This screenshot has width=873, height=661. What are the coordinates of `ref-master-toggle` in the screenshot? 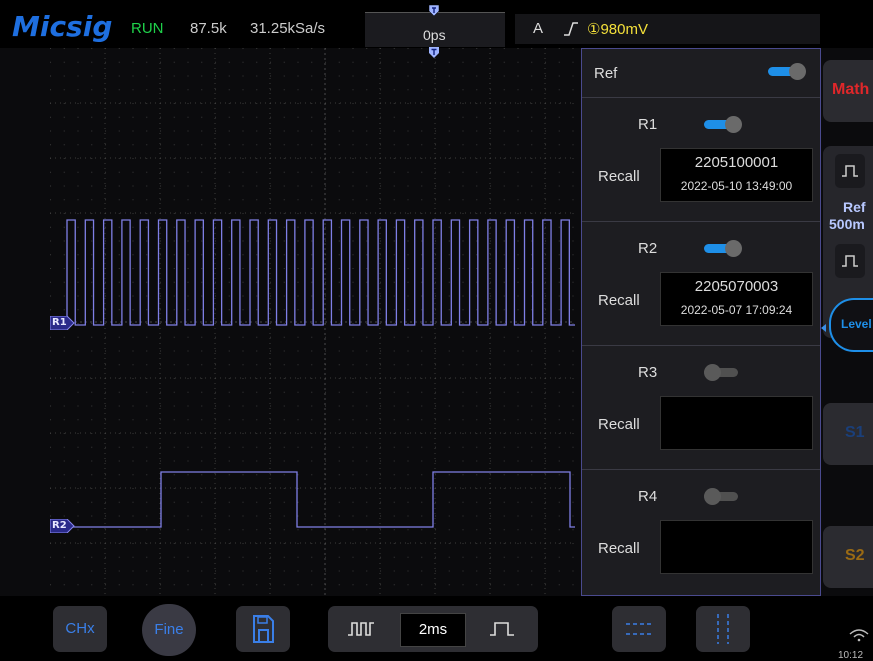 It's located at (789, 71).